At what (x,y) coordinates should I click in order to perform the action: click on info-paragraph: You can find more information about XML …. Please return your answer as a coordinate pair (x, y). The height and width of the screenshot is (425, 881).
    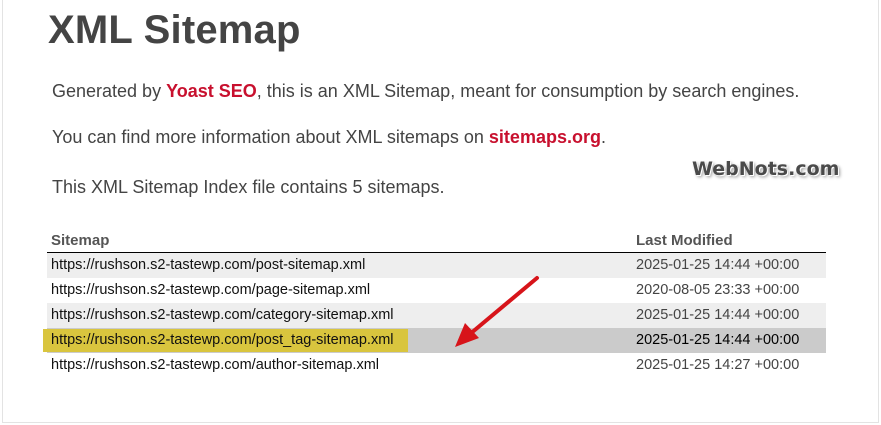
    Looking at the image, I should click on (329, 137).